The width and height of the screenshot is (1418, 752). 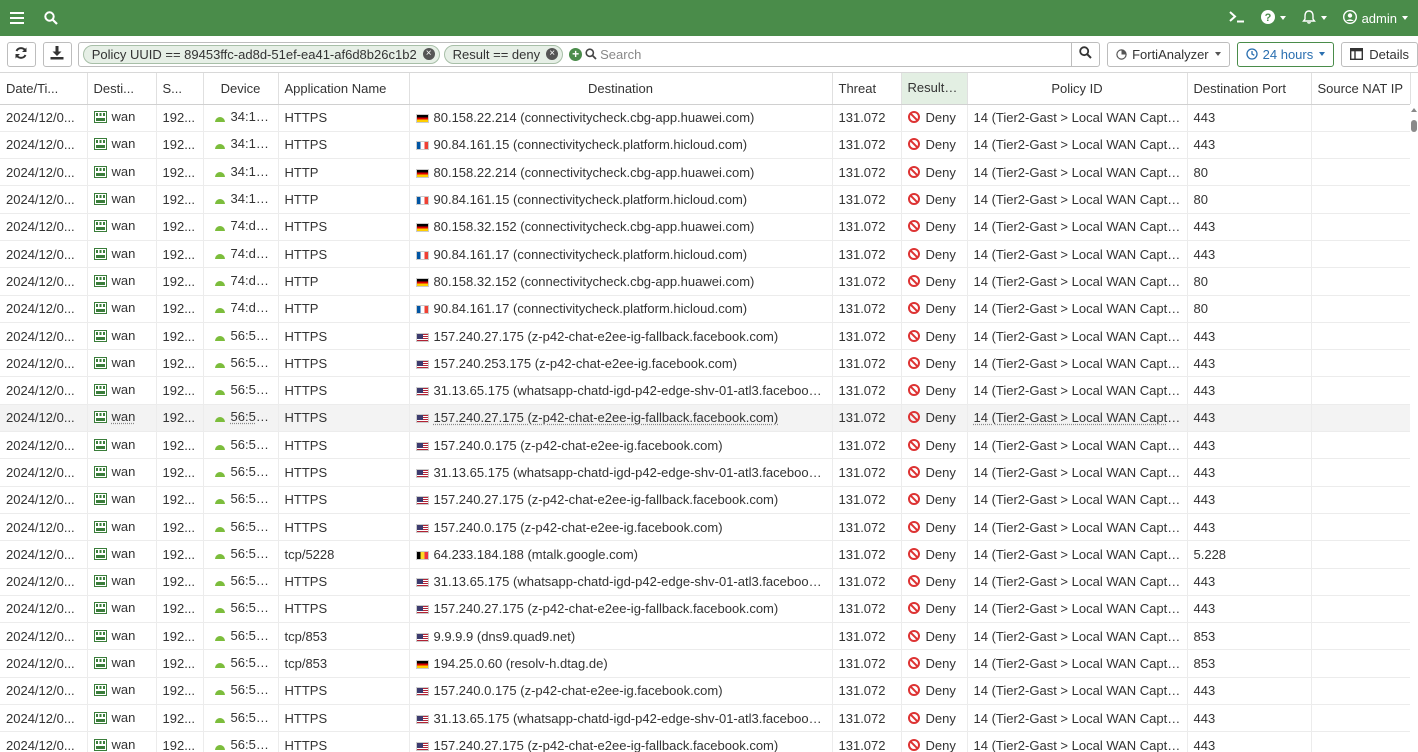 What do you see at coordinates (848, 54) in the screenshot?
I see `search-input` at bounding box center [848, 54].